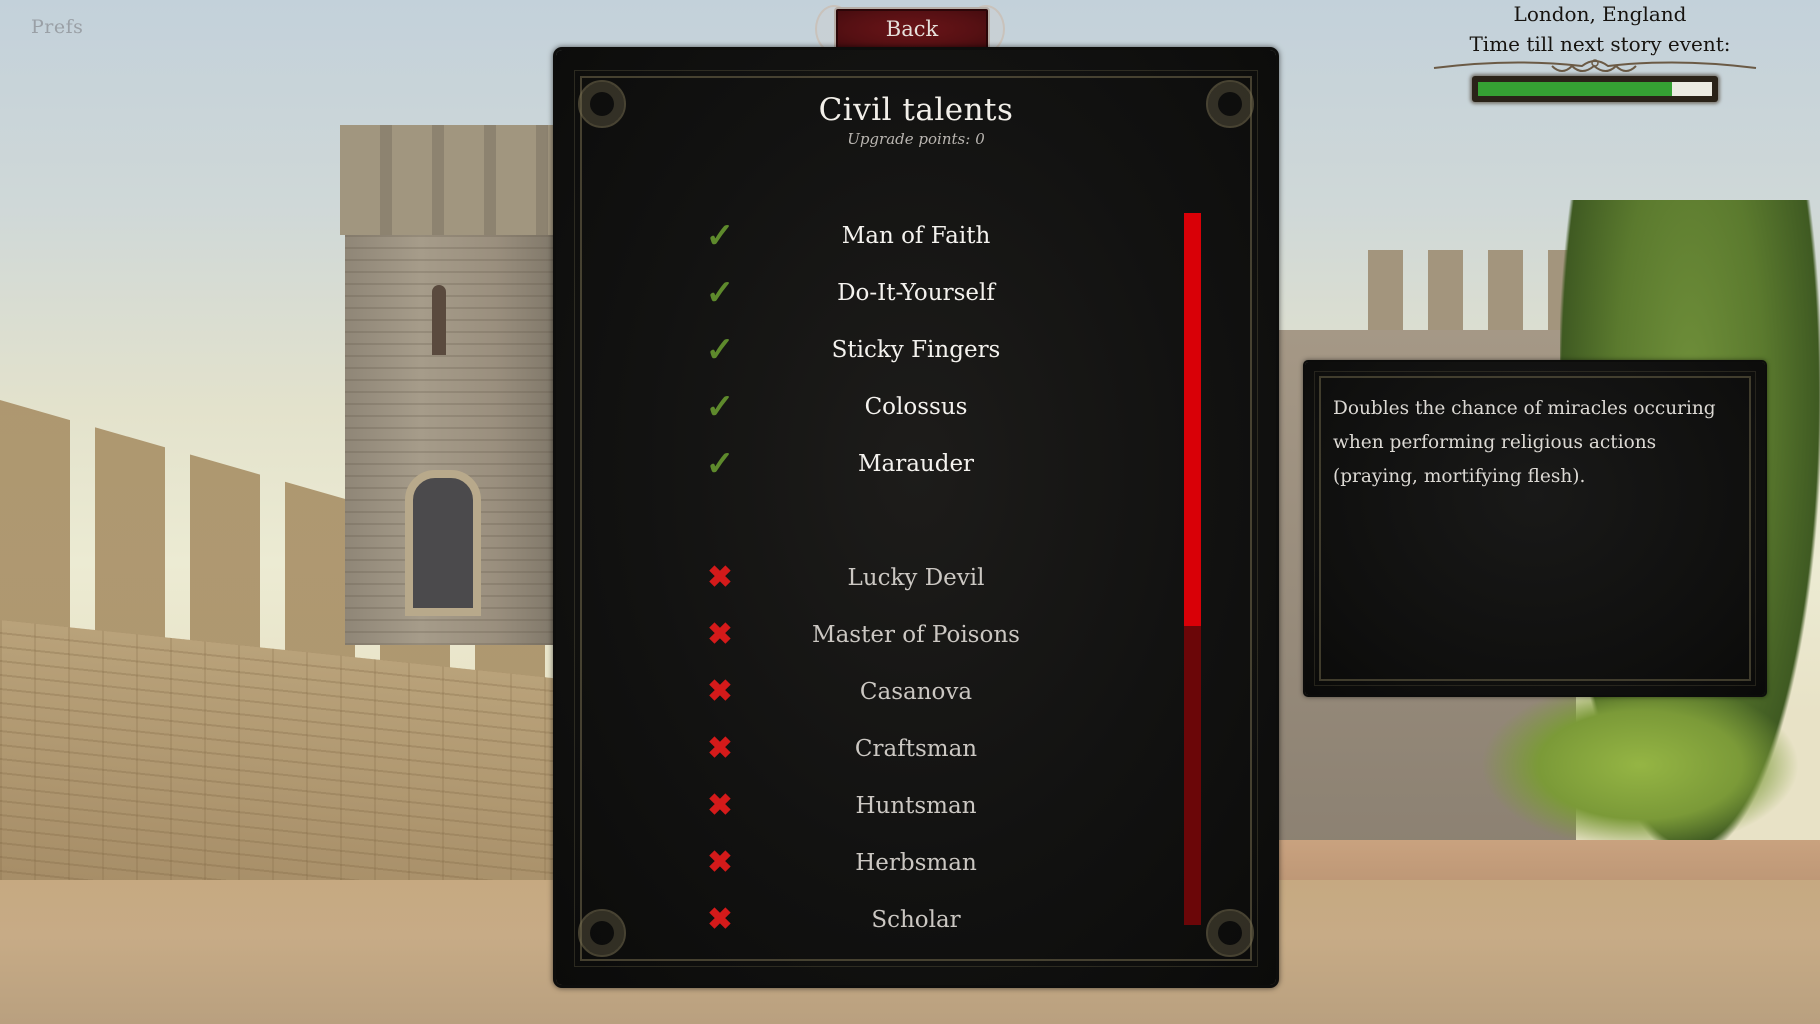 This screenshot has height=1024, width=1820. Describe the element at coordinates (916, 692) in the screenshot. I see `talent-name: Casanova` at that location.